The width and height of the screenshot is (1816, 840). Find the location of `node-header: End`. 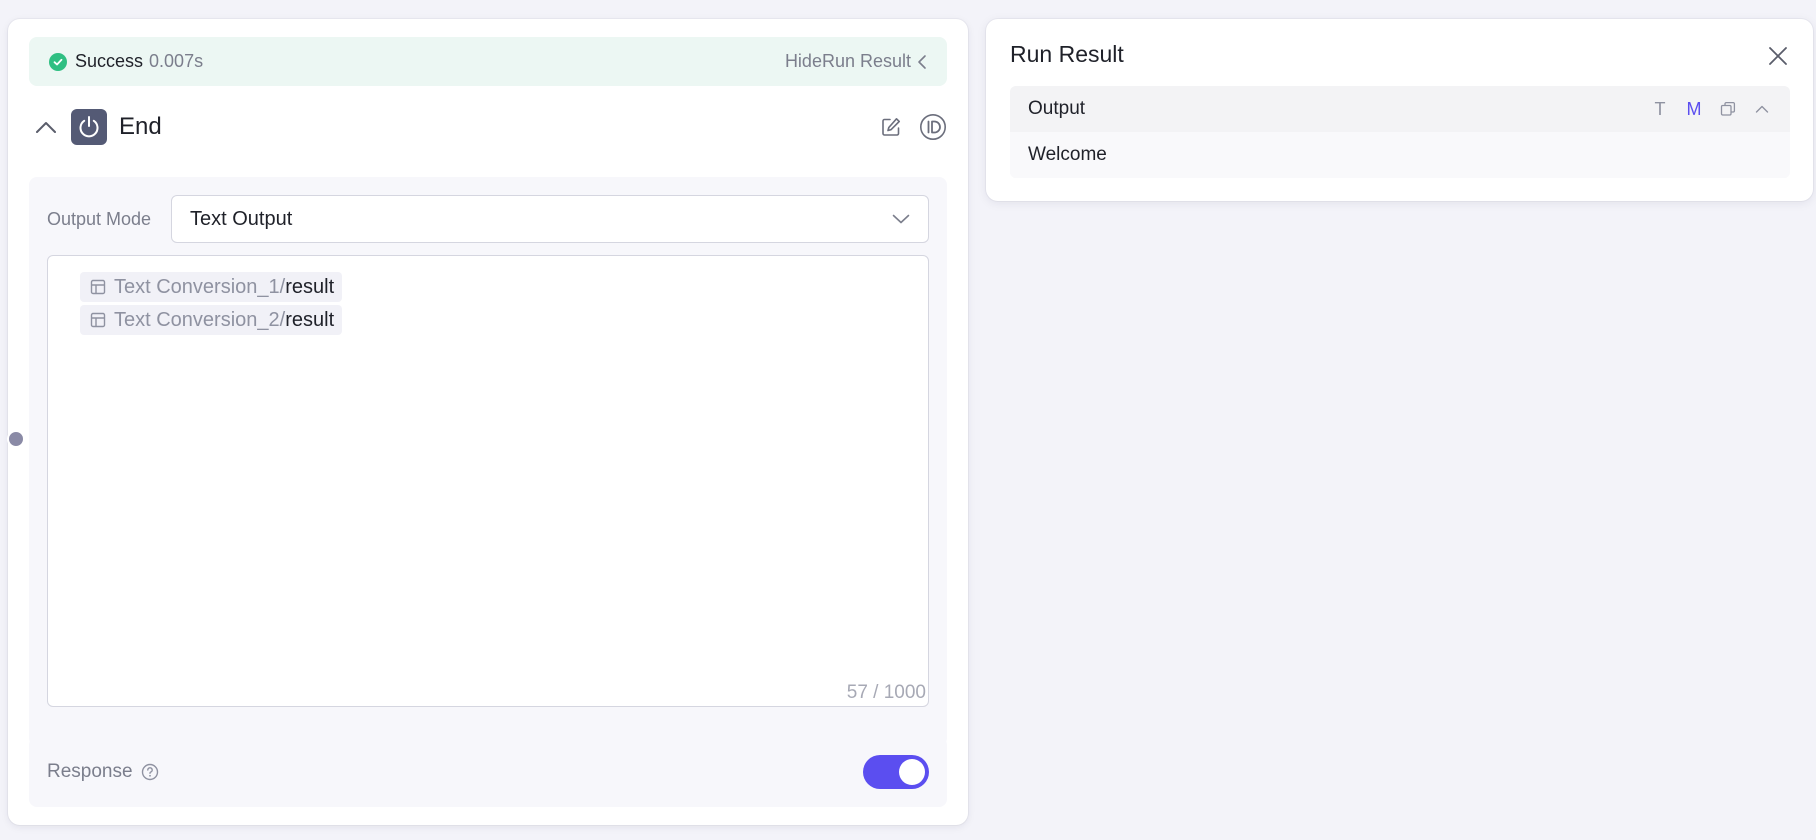

node-header: End is located at coordinates (488, 127).